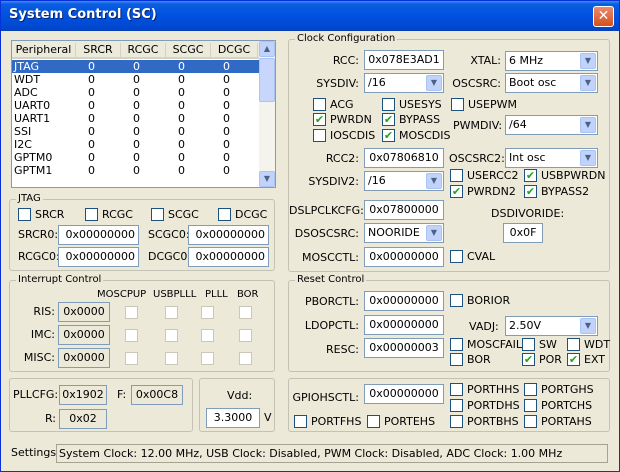 Image resolution: width=620 pixels, height=472 pixels. What do you see at coordinates (224, 214) in the screenshot?
I see `jtag-dcgc-checkbox` at bounding box center [224, 214].